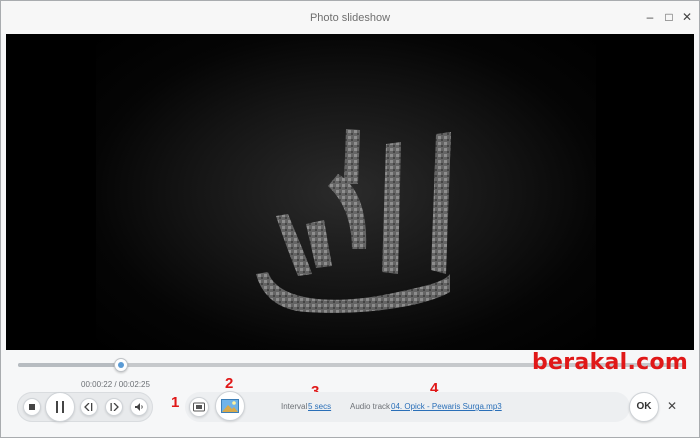 The image size is (700, 438). What do you see at coordinates (672, 406) in the screenshot?
I see `close-dialog-icon: ✕` at bounding box center [672, 406].